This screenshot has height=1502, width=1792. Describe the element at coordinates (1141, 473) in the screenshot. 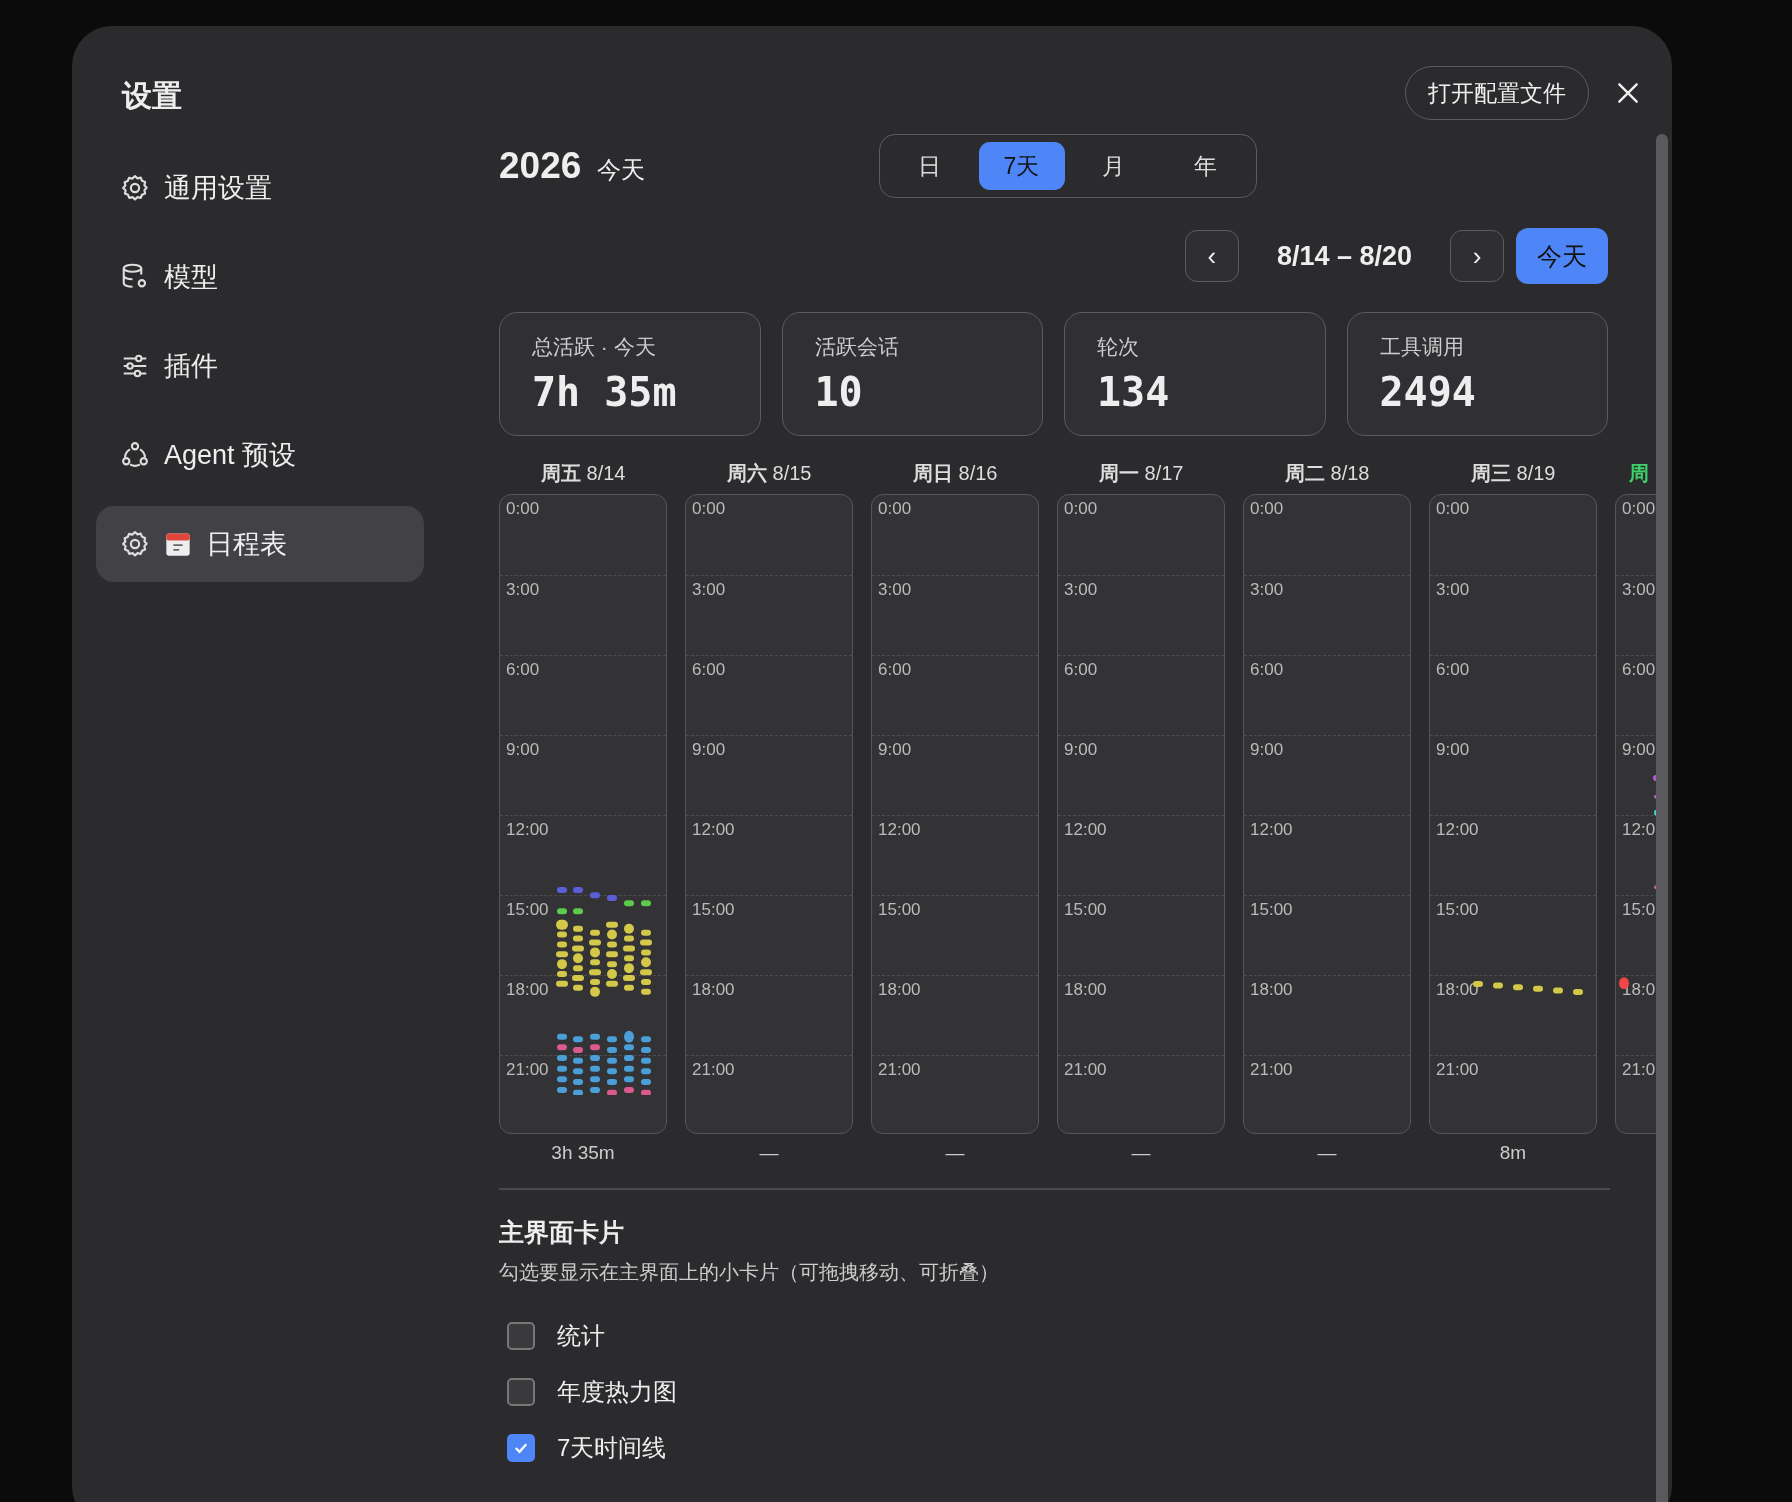

I see `day-heading: 周一 8/17` at that location.